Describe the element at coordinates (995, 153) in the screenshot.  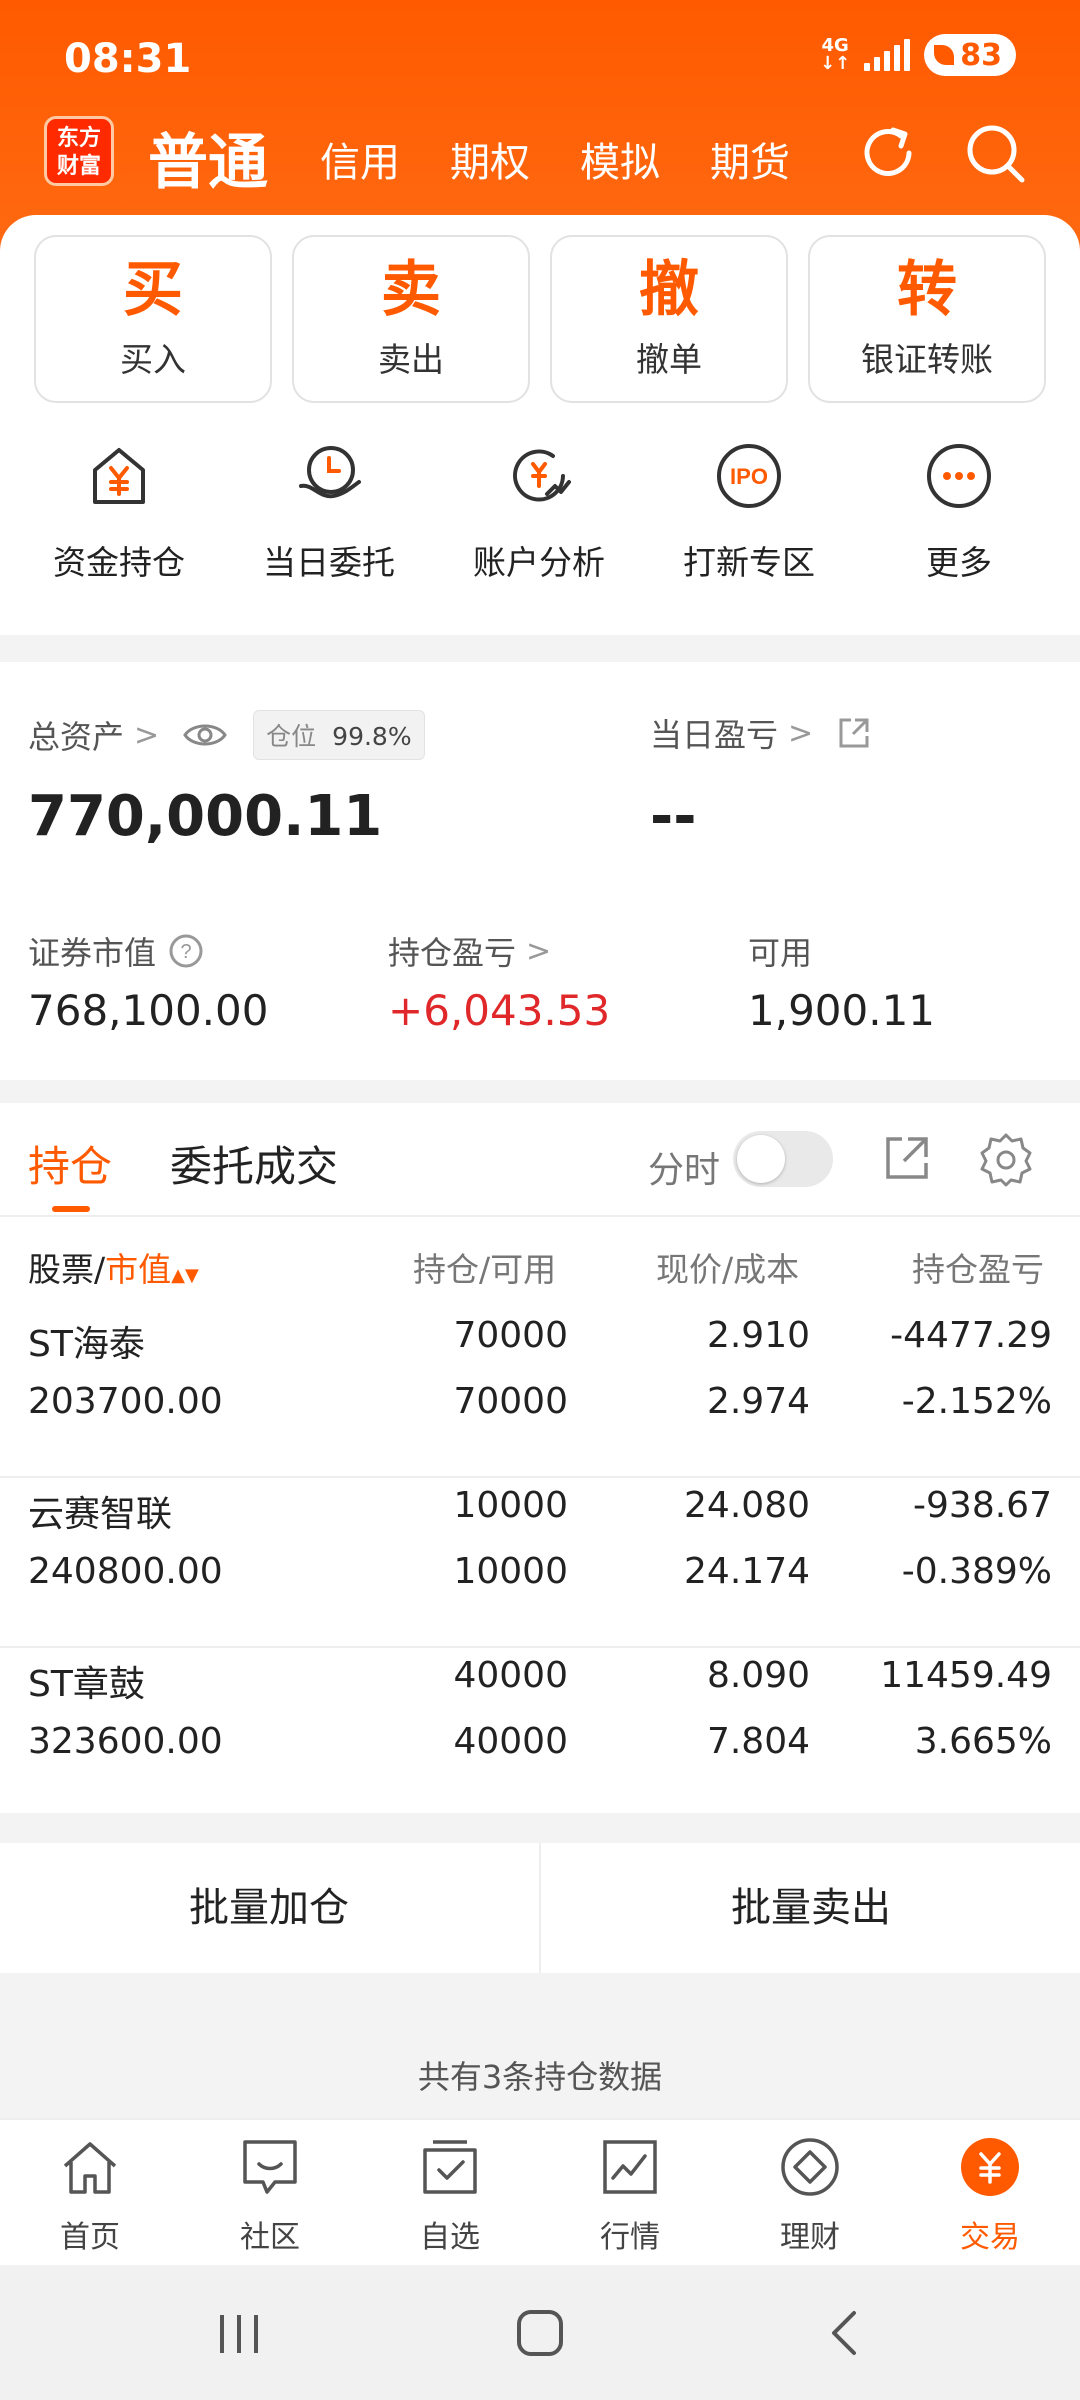
I see `search-icon` at that location.